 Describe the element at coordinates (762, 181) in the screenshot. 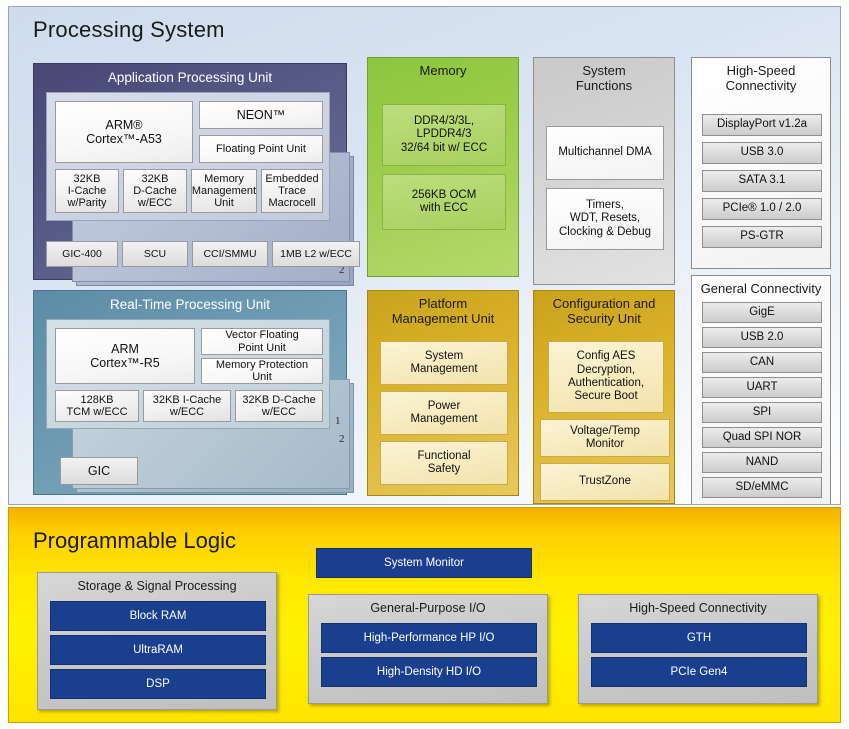

I see `ps-hsc-sata-block: SATA 3.1` at that location.